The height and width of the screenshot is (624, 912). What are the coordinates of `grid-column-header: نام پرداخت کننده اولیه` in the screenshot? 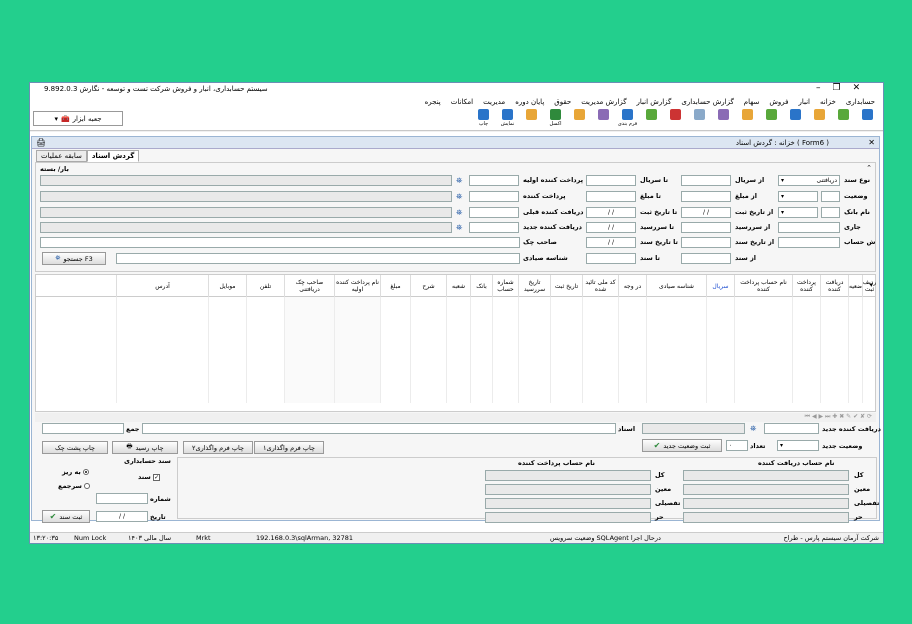 It's located at (357, 286).